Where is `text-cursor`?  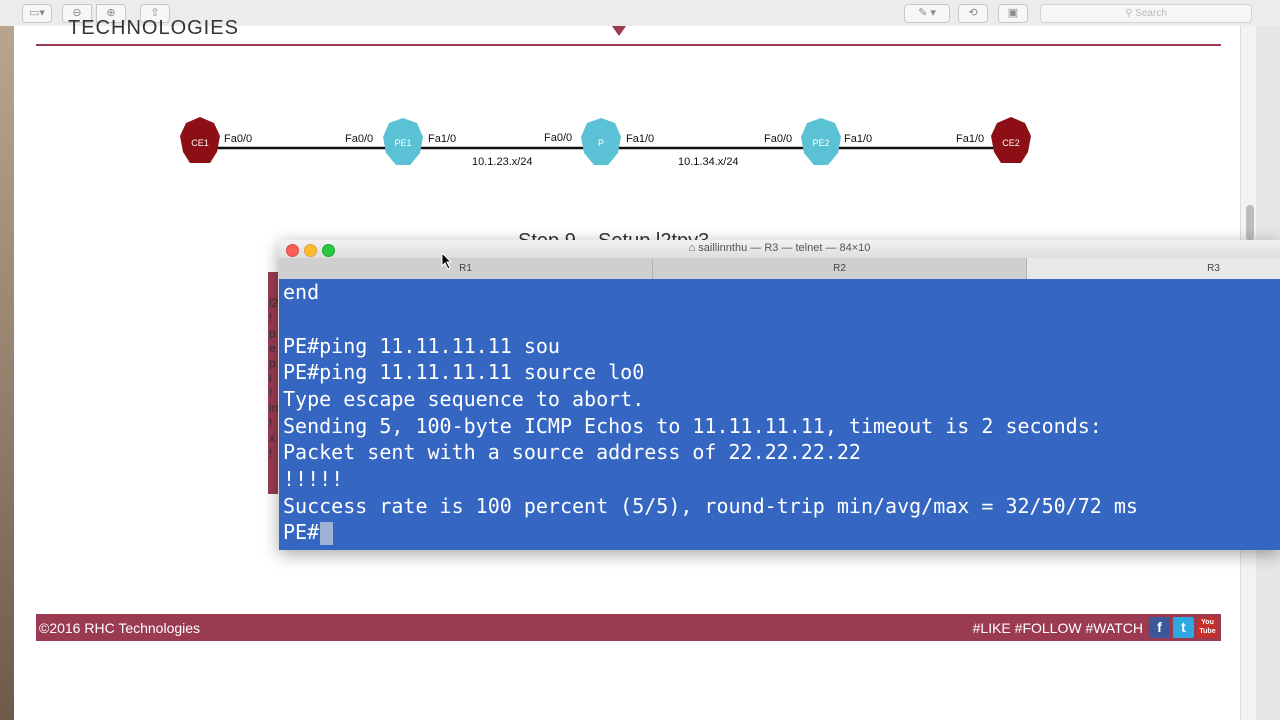 text-cursor is located at coordinates (327, 533).